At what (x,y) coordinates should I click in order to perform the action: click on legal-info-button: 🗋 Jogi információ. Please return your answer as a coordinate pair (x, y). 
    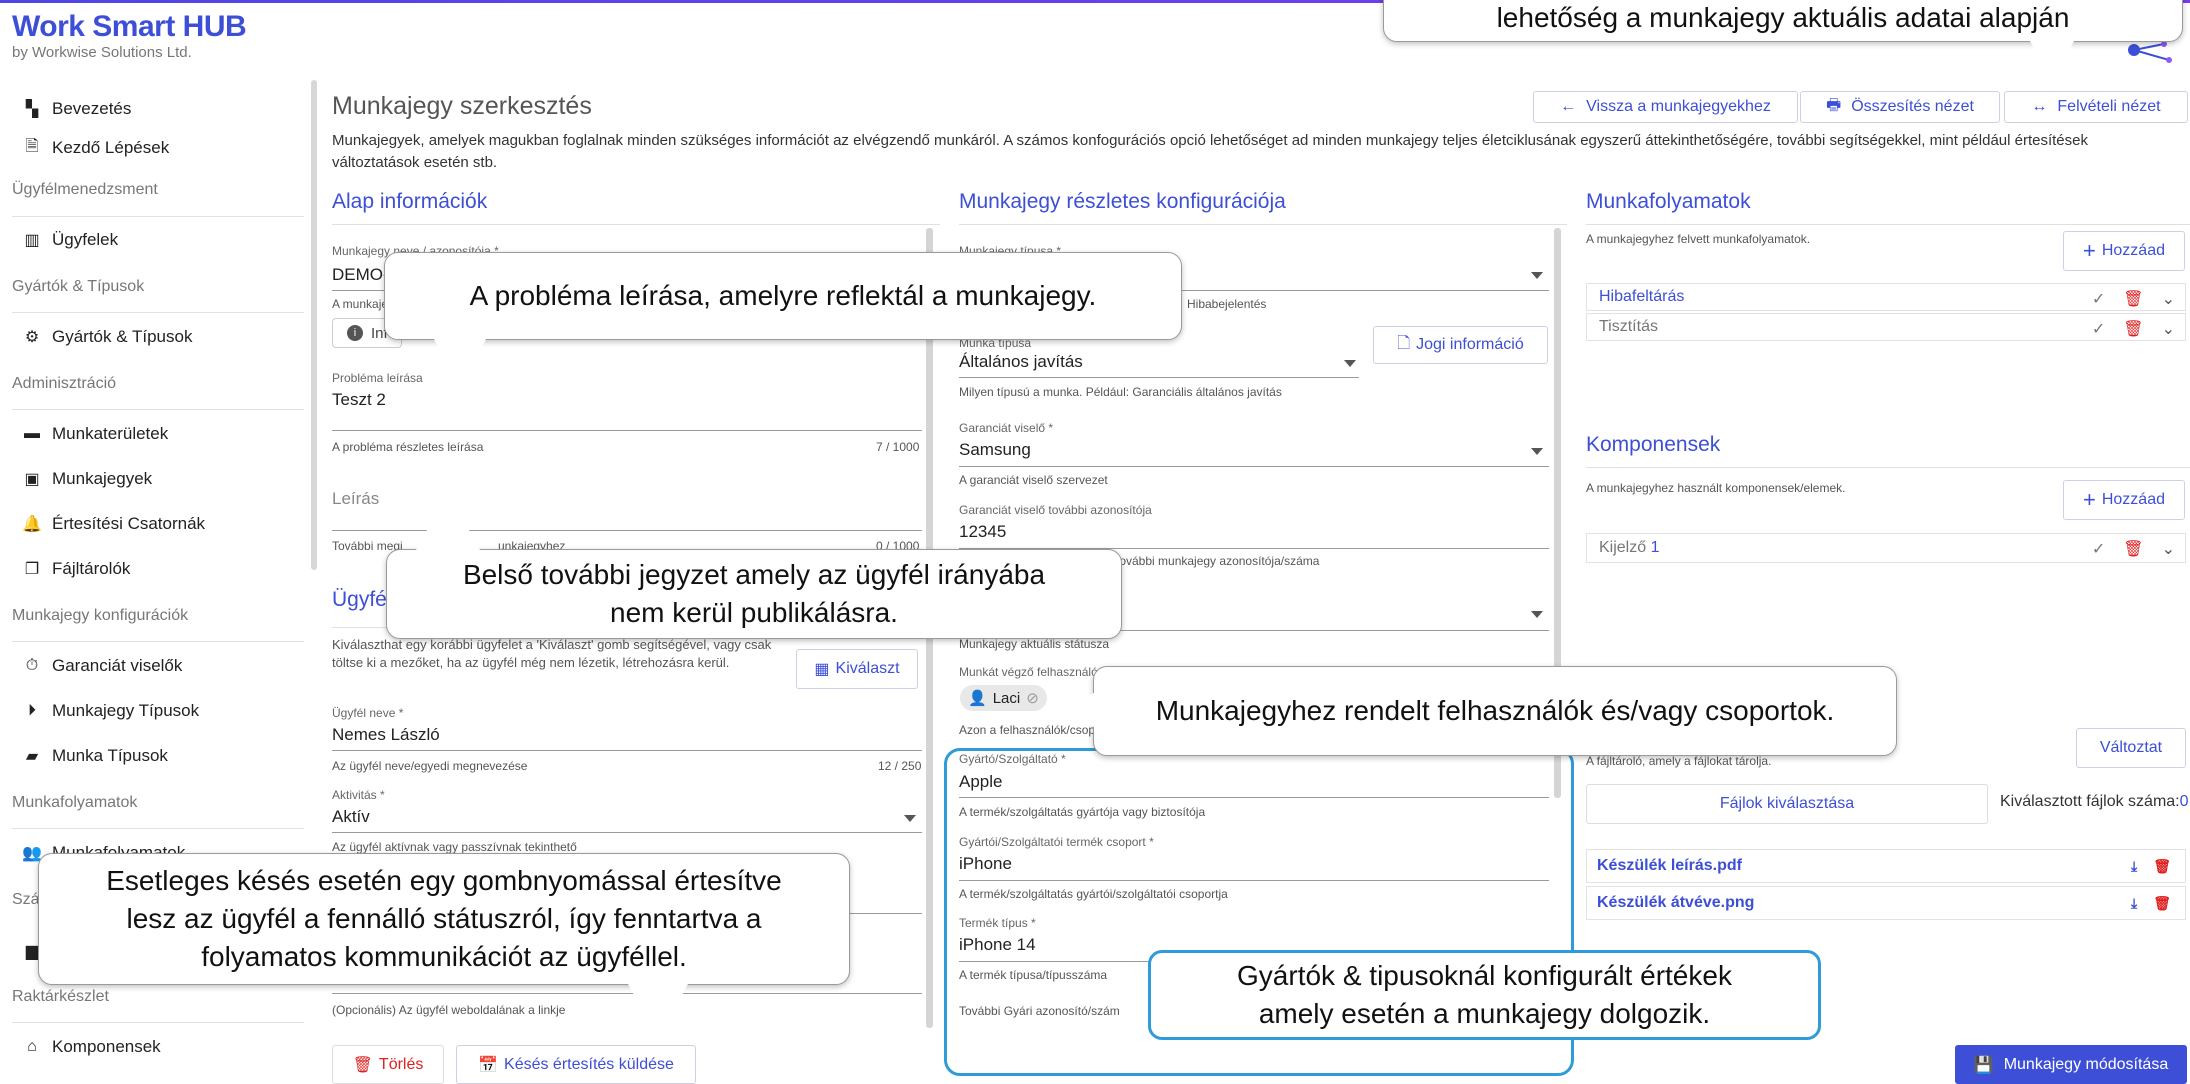
    Looking at the image, I should click on (1460, 345).